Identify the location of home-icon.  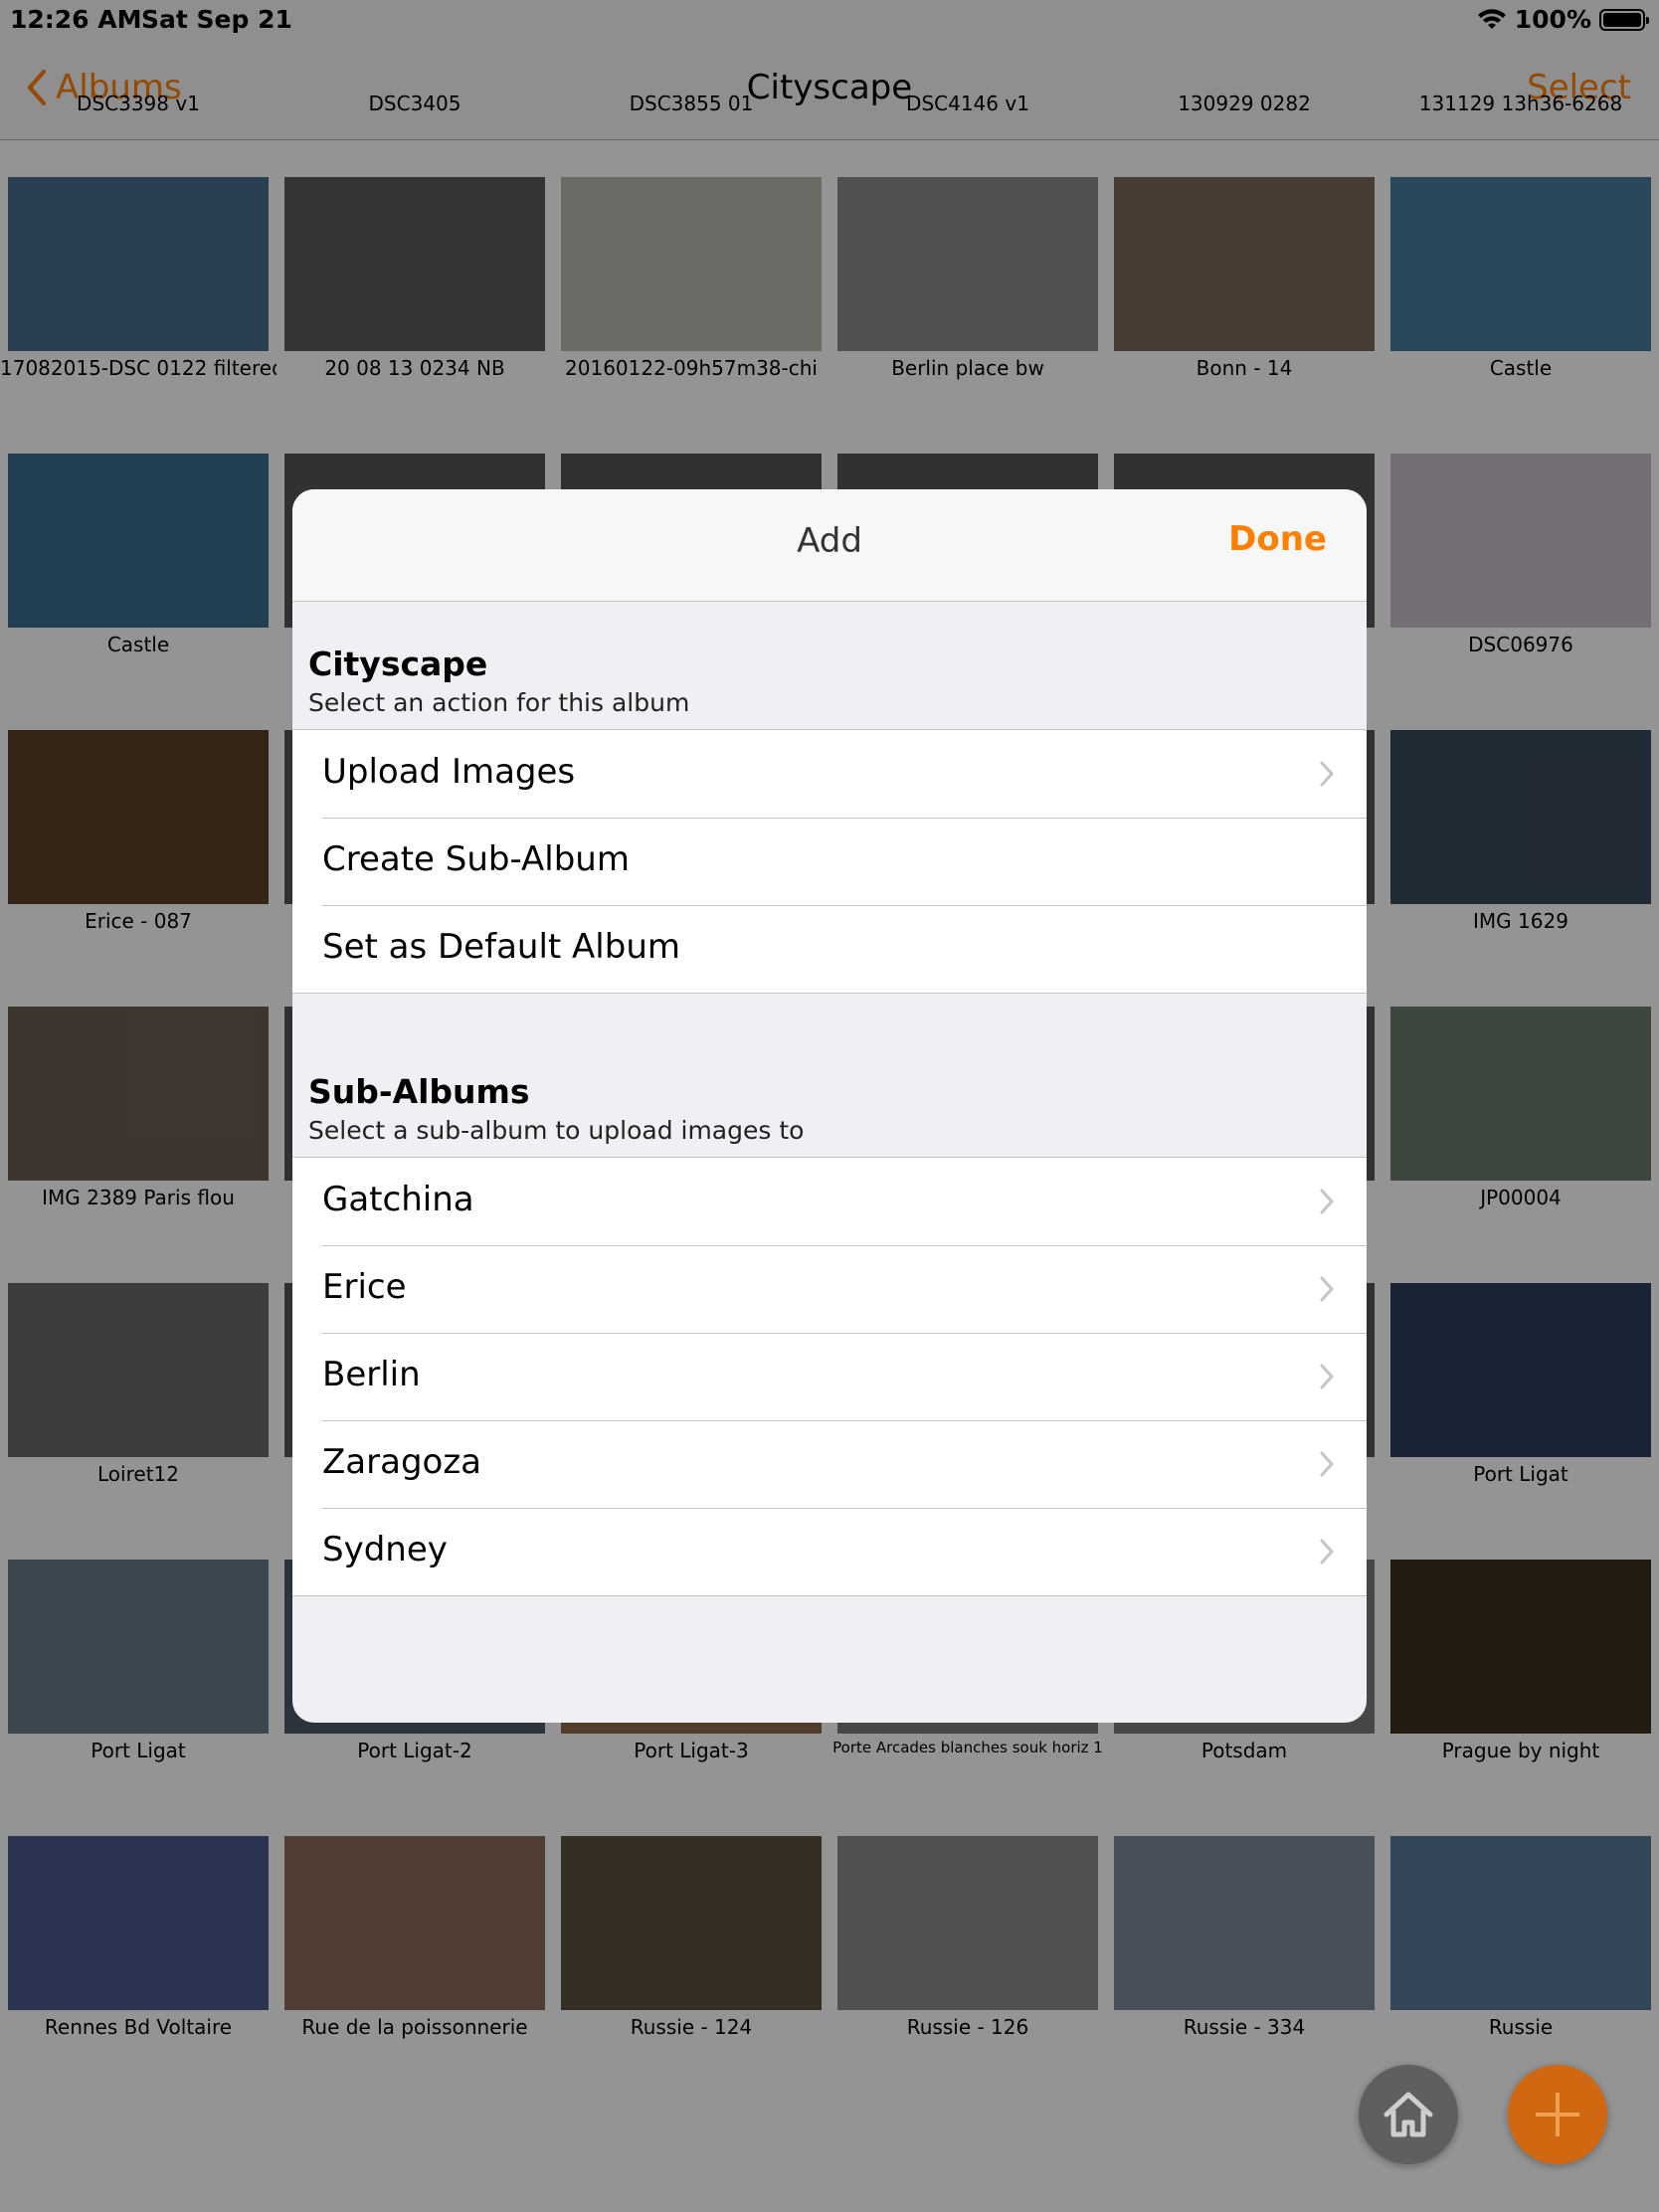
(1408, 2114).